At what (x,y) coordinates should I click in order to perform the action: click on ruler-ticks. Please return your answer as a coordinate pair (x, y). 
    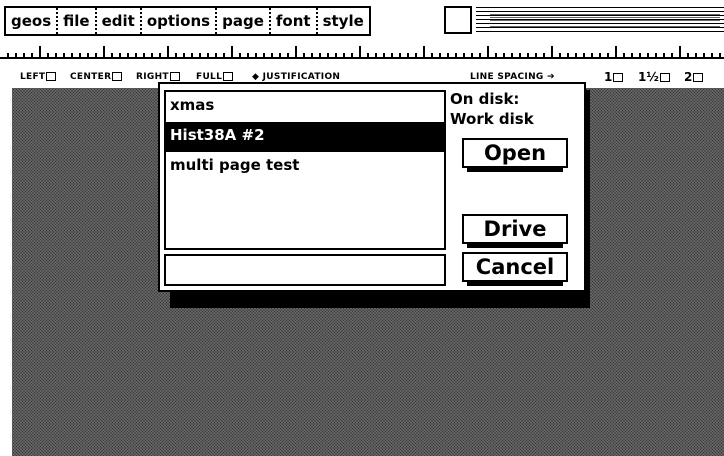
    Looking at the image, I should click on (362, 52).